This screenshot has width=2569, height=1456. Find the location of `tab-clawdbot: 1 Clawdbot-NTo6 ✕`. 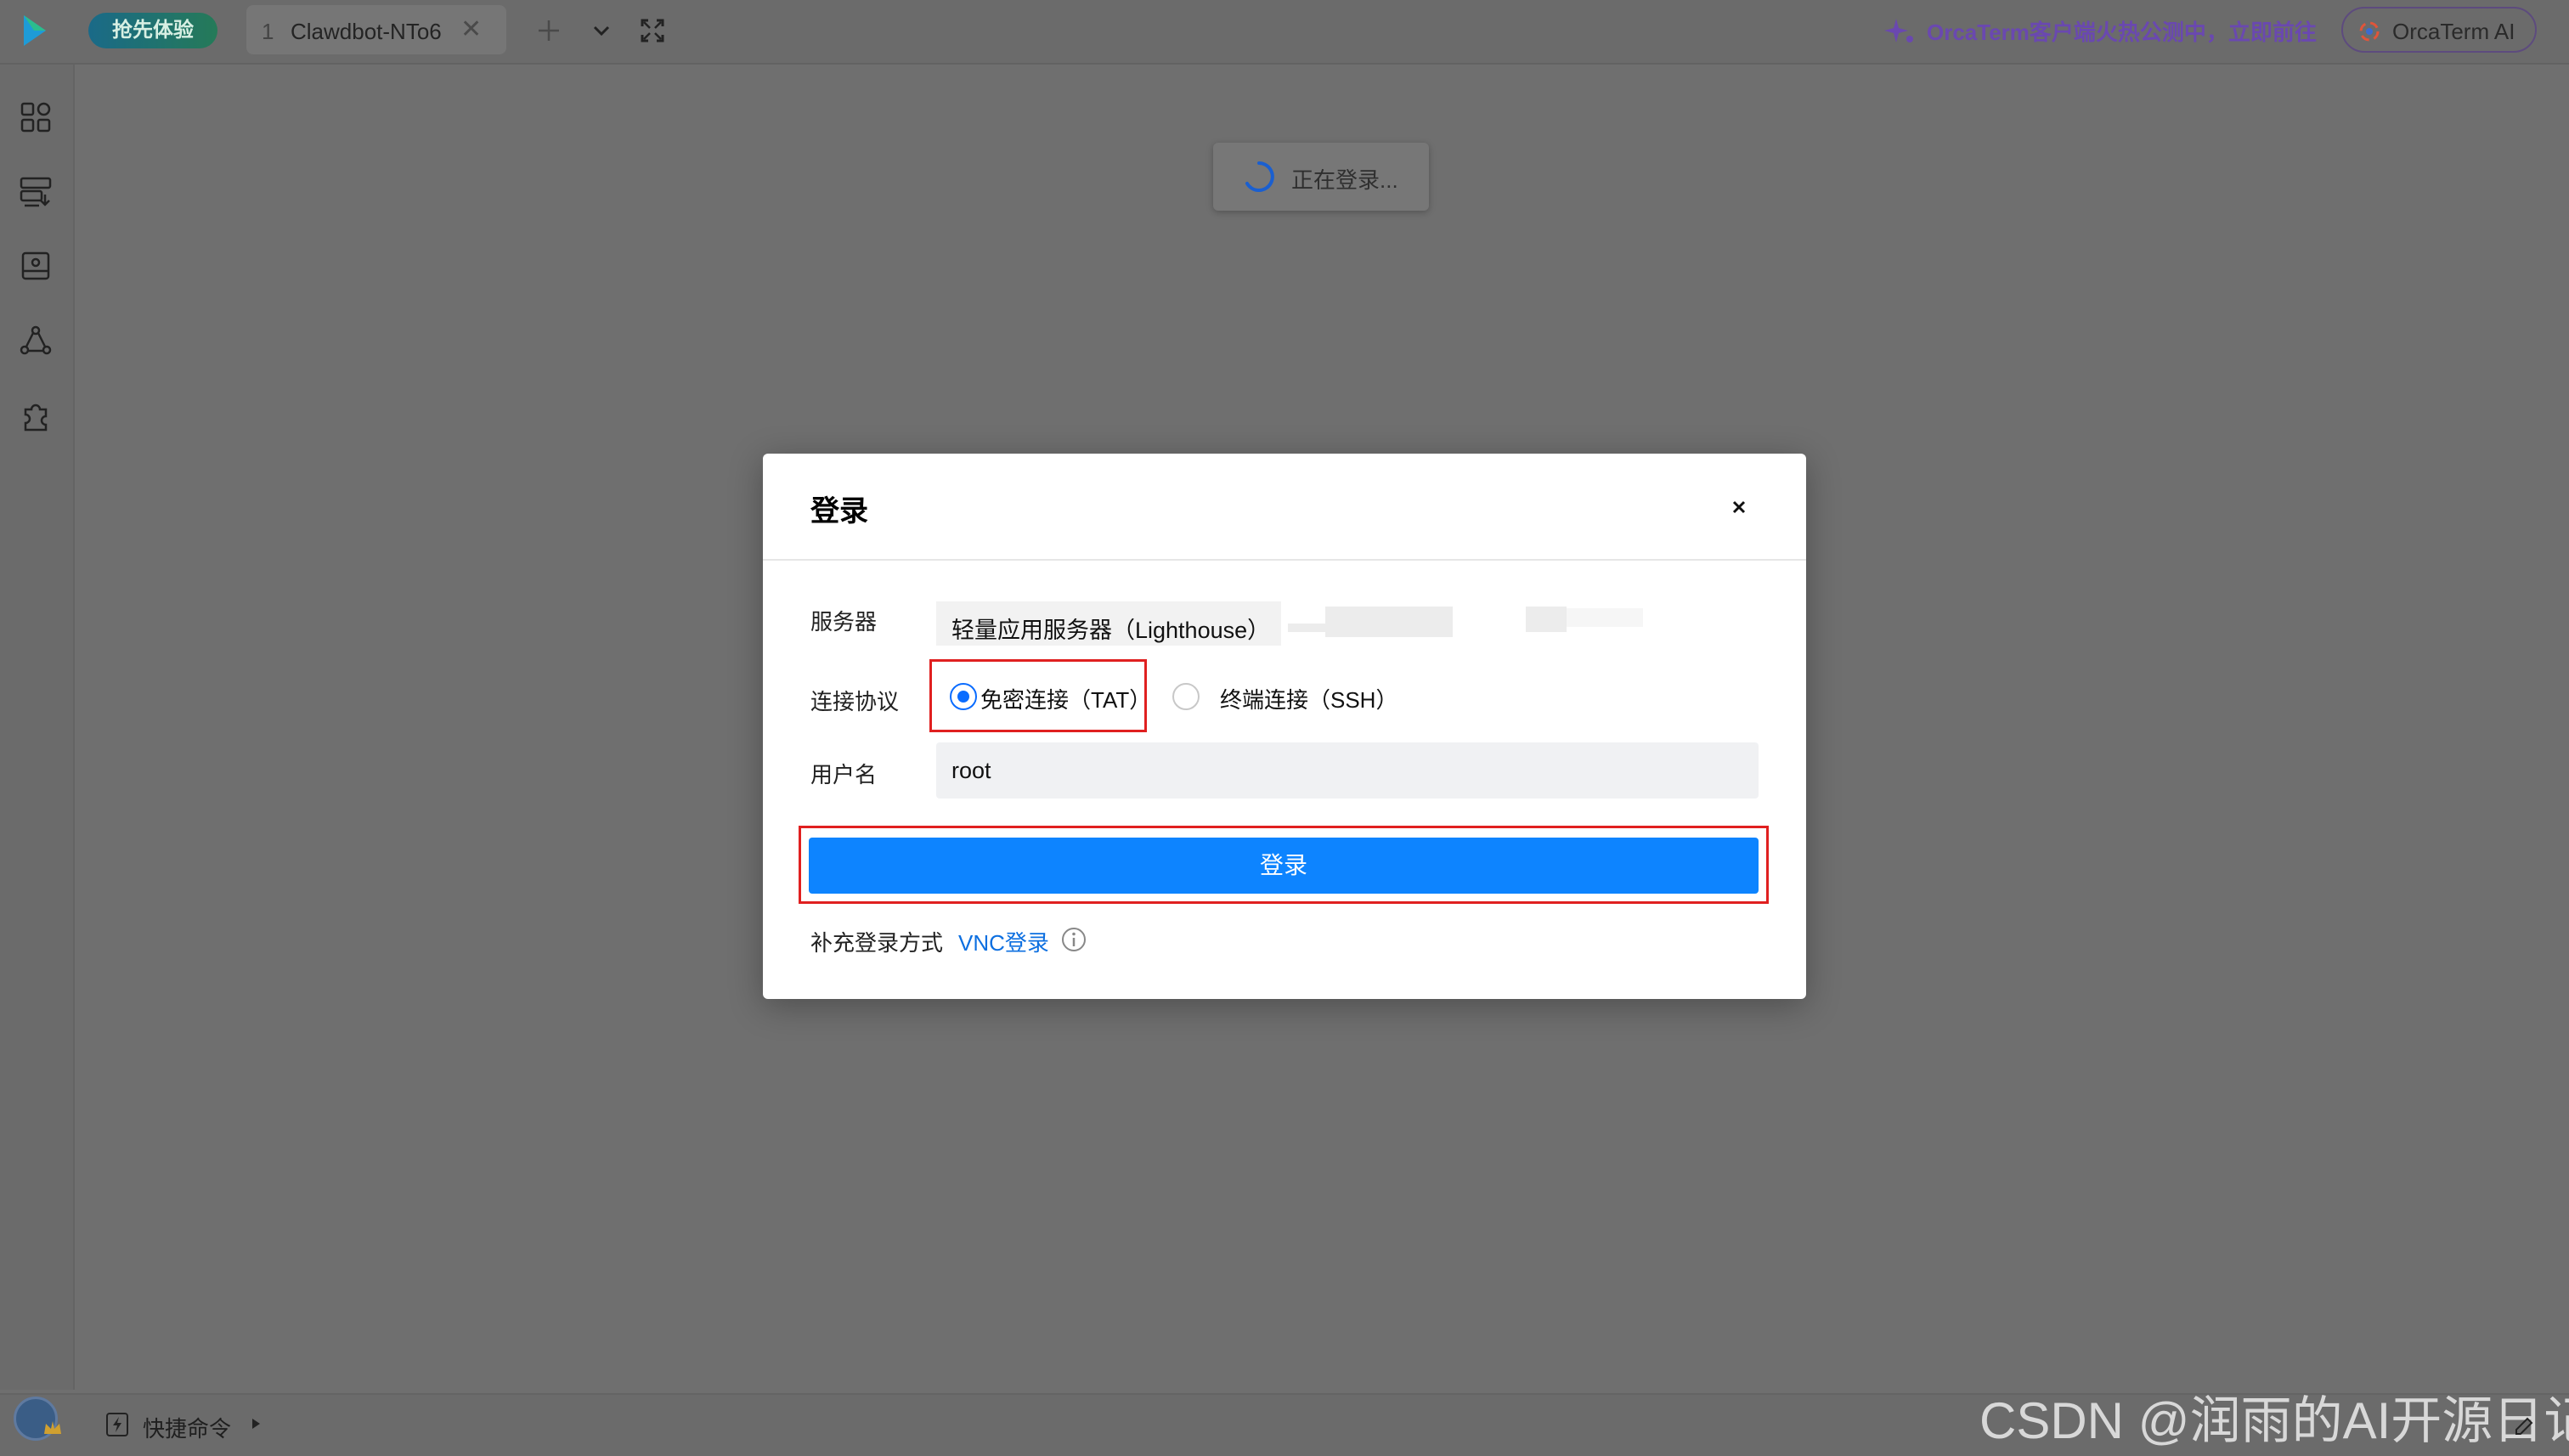

tab-clawdbot: 1 Clawdbot-NTo6 ✕ is located at coordinates (376, 30).